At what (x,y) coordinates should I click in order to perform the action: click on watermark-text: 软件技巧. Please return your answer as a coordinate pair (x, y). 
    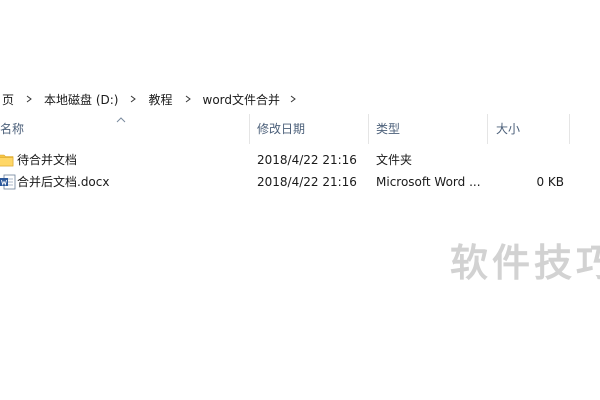
    Looking at the image, I should click on (525, 263).